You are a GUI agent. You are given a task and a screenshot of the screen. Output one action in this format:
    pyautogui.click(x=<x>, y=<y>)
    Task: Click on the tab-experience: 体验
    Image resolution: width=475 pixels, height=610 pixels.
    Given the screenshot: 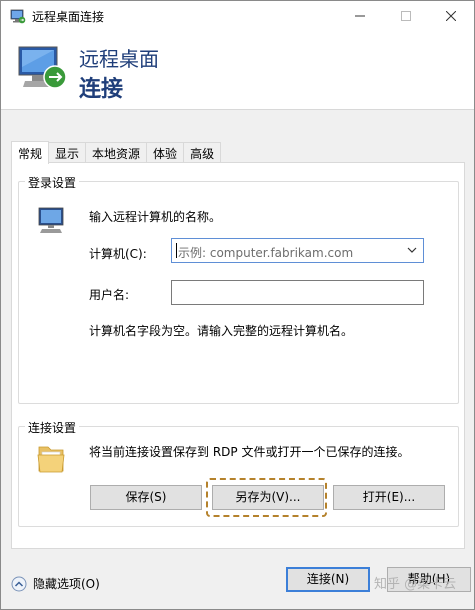 What is the action you would take?
    pyautogui.click(x=165, y=152)
    